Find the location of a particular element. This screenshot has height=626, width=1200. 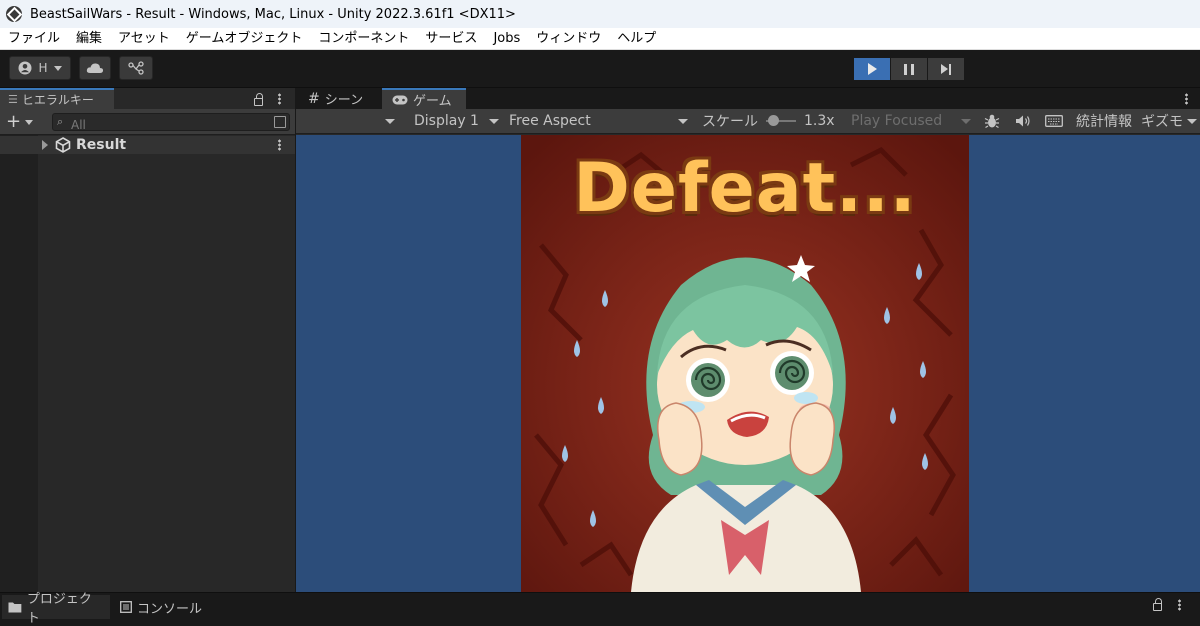

mute-audio-button is located at coordinates (1023, 121).